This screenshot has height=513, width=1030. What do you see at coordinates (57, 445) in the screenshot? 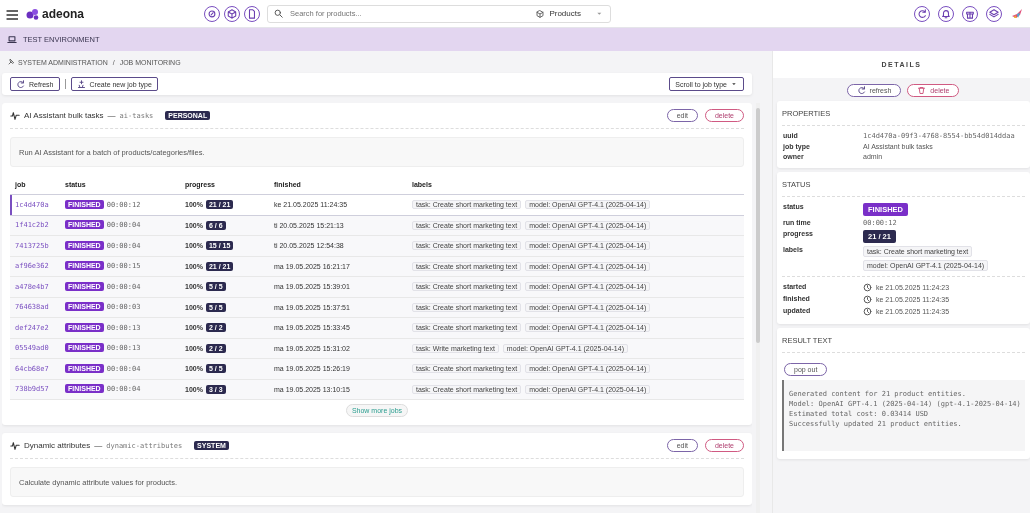
I see `job-type-title: Dynamic attributes` at bounding box center [57, 445].